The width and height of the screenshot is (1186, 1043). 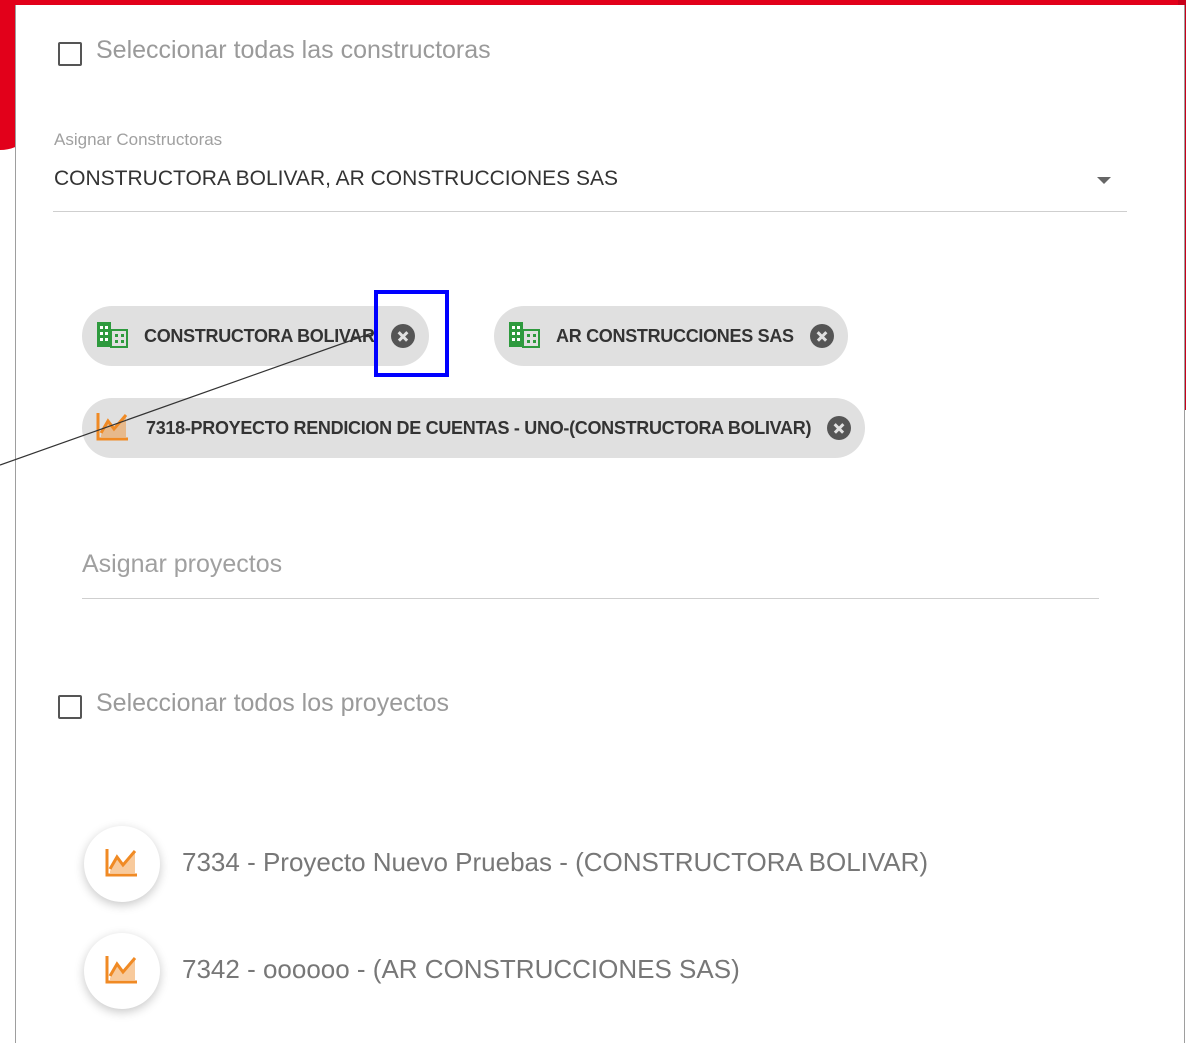 I want to click on project-list-item: 7342 - oooooo - (AR CONSTRUCCIONES SAS), so click(x=461, y=969).